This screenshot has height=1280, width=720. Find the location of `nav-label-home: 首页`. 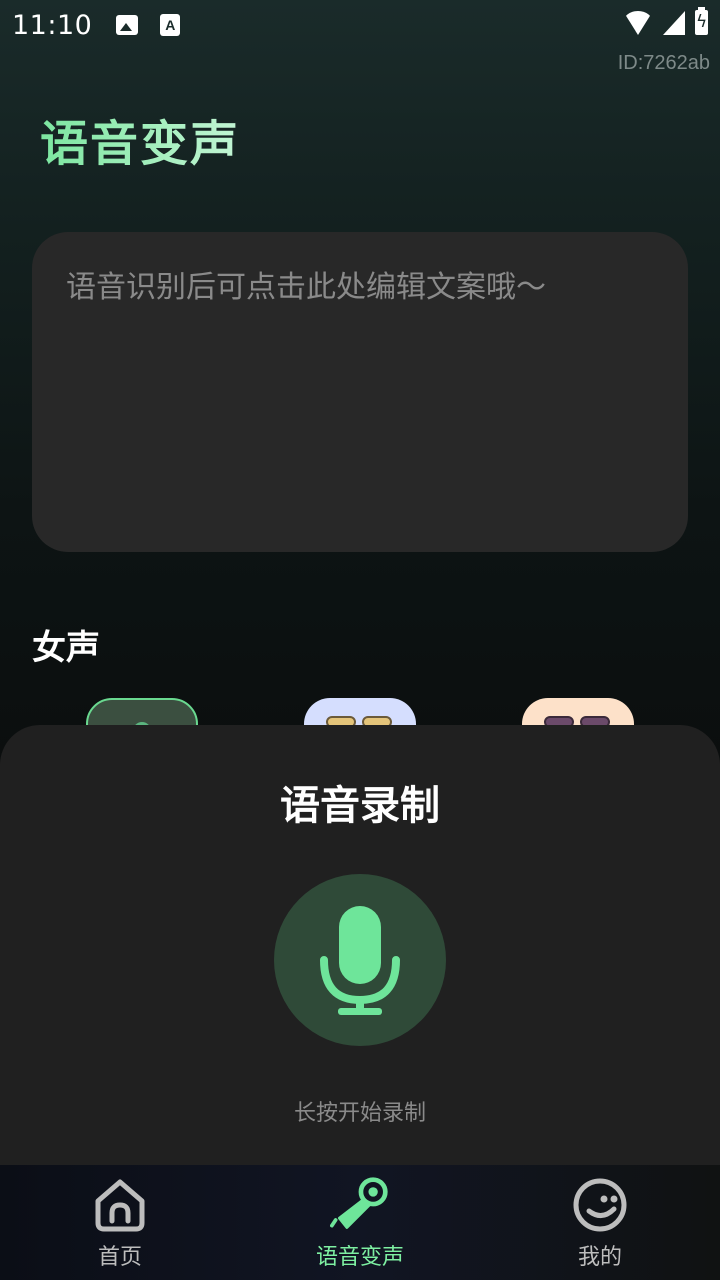

nav-label-home: 首页 is located at coordinates (119, 1257).